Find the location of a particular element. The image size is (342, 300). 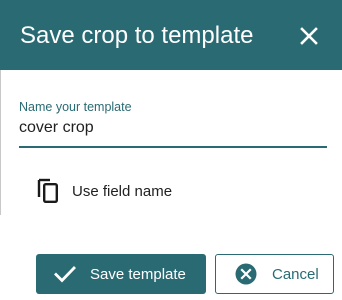

use-field-name-label: Use field name is located at coordinates (122, 191).